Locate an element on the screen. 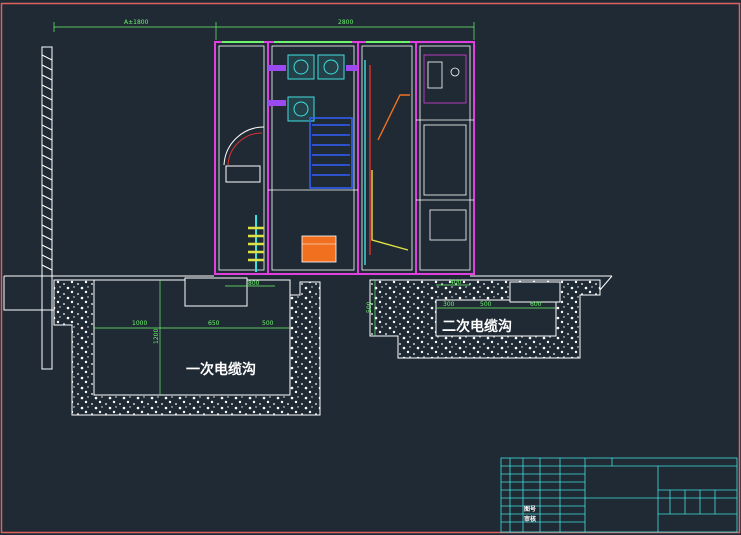  transformer is located at coordinates (319, 249).